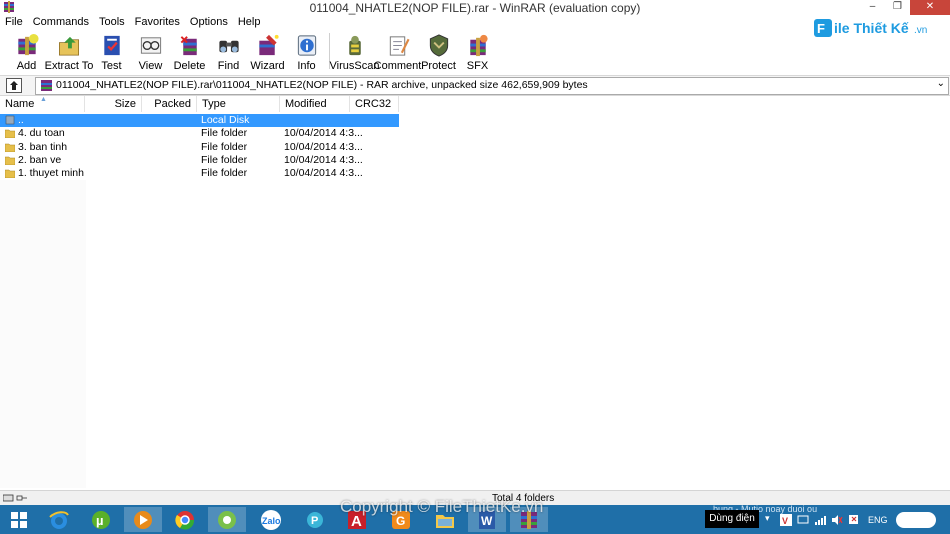 This screenshot has width=950, height=534. I want to click on protect-button: Protect, so click(438, 51).